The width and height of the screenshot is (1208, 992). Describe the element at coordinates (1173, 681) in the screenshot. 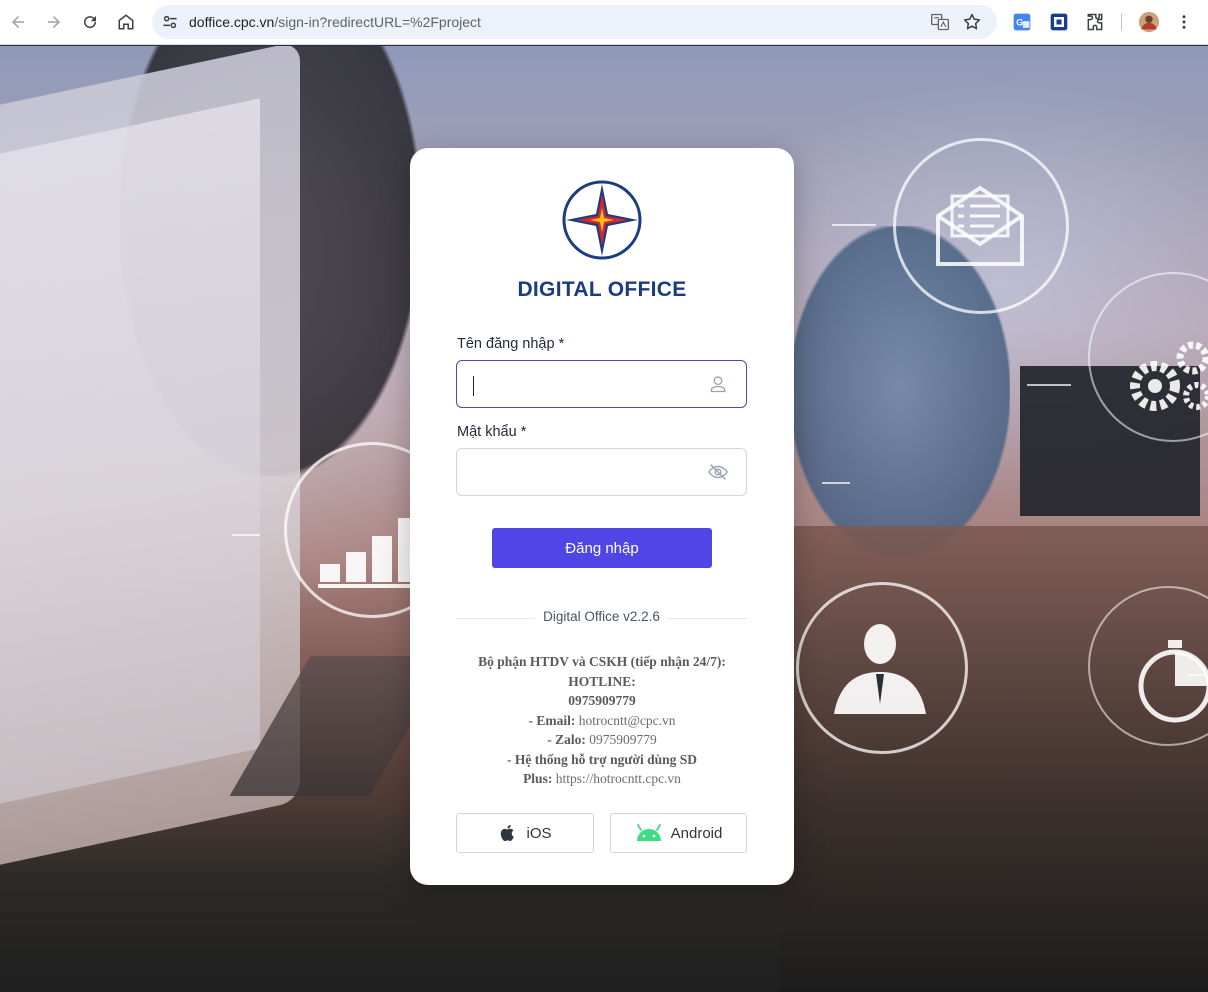

I see `stopwatch-icon` at that location.